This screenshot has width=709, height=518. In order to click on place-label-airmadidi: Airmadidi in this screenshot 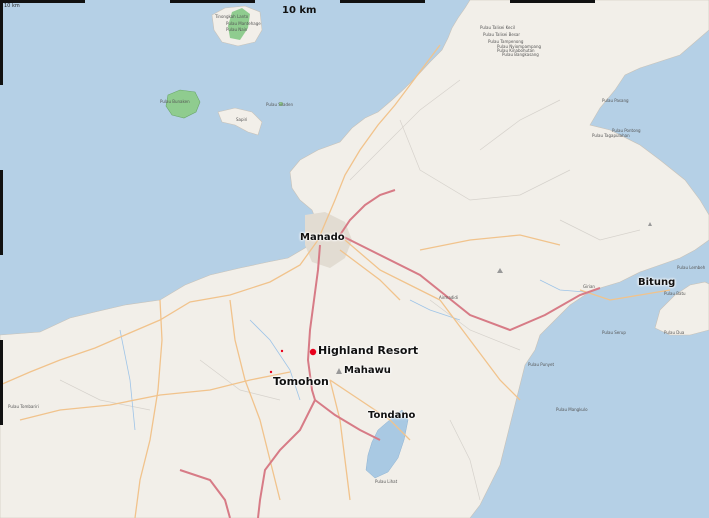, I will do `click(449, 297)`.